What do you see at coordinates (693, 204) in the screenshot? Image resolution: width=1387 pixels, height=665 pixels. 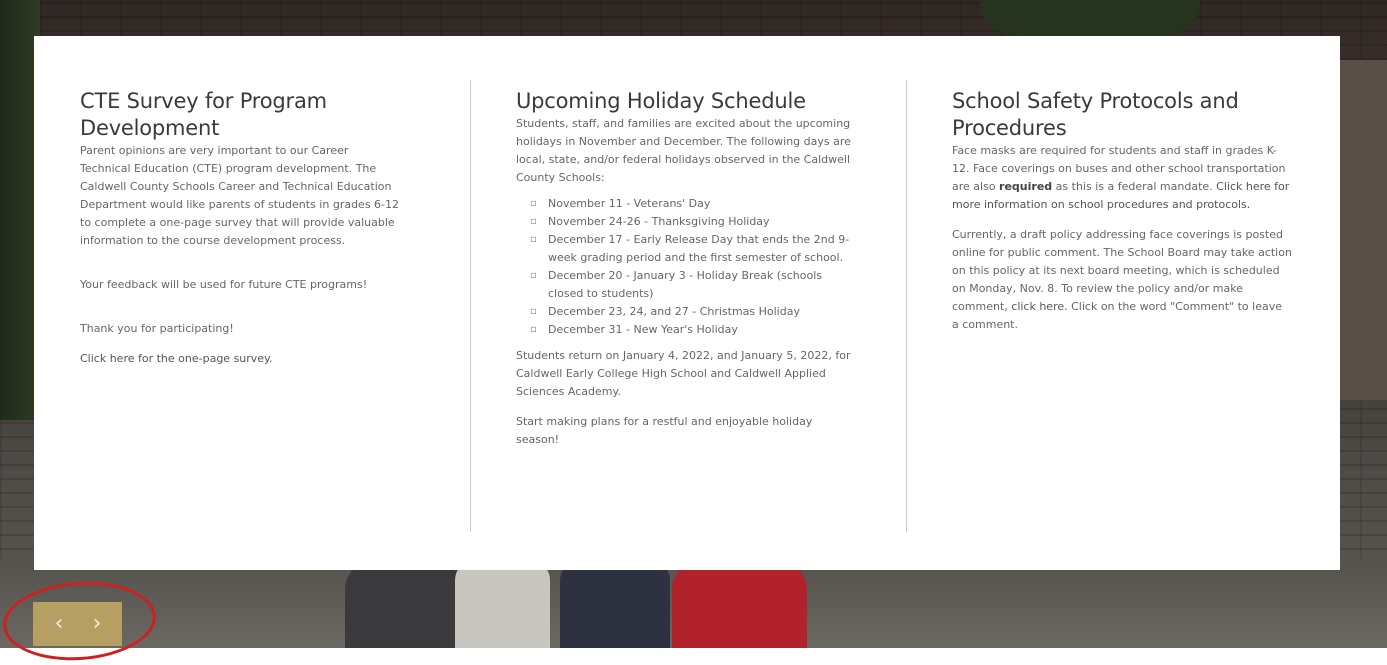 I see `holiday-item: November 11 - Veterans' Day` at bounding box center [693, 204].